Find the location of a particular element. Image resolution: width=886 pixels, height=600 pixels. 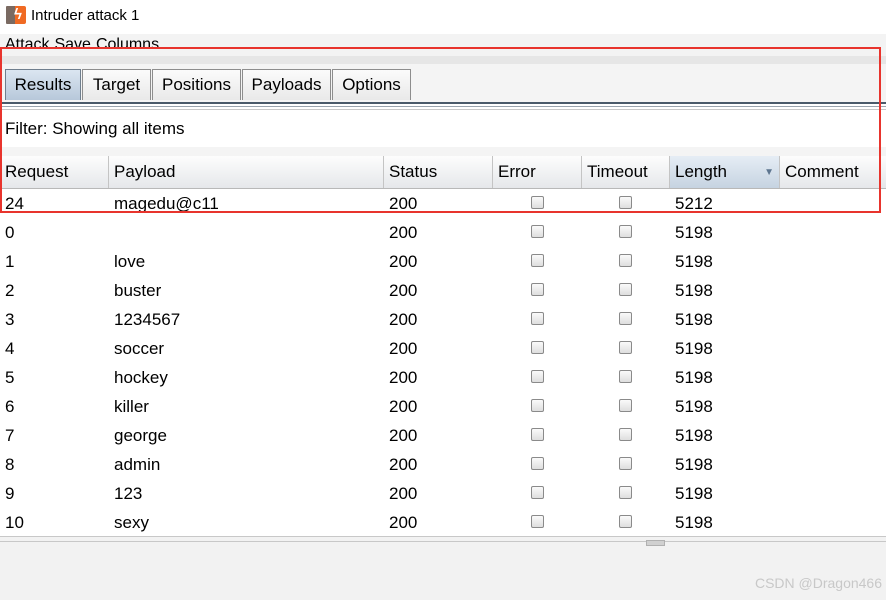

cell-payload: 1234567 is located at coordinates (147, 319).